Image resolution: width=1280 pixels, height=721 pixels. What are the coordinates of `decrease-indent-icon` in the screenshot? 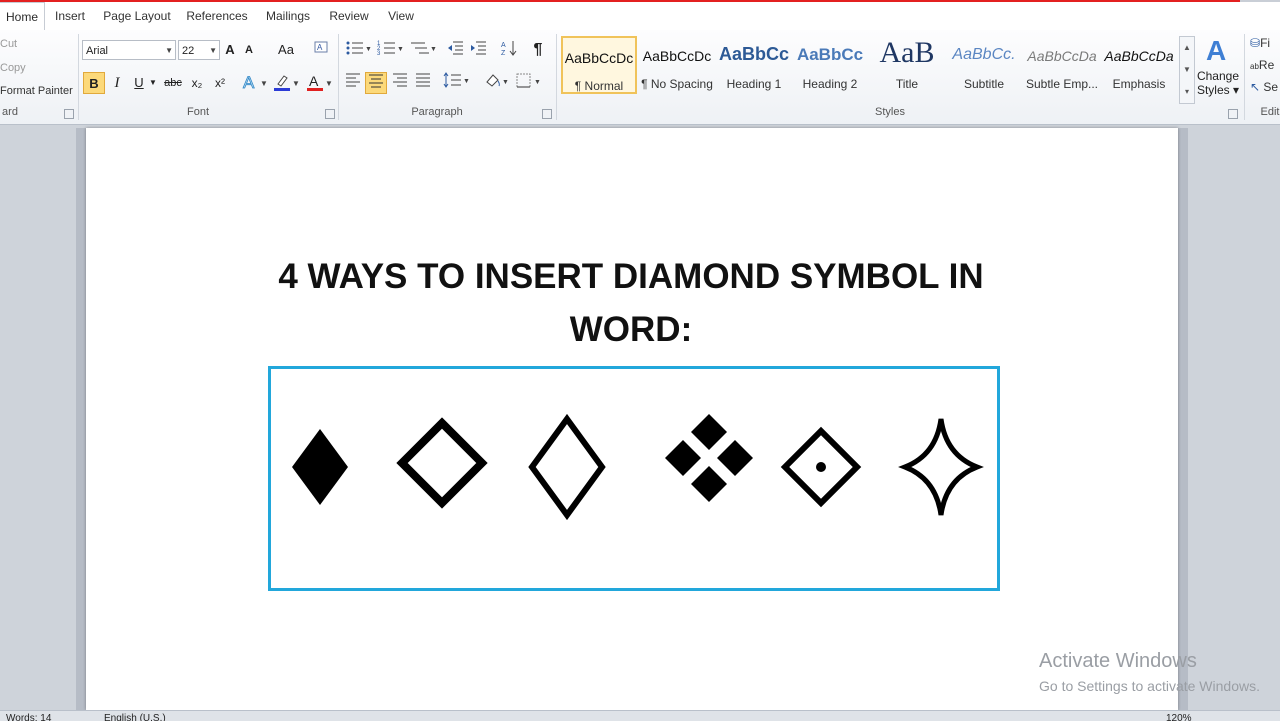 It's located at (456, 50).